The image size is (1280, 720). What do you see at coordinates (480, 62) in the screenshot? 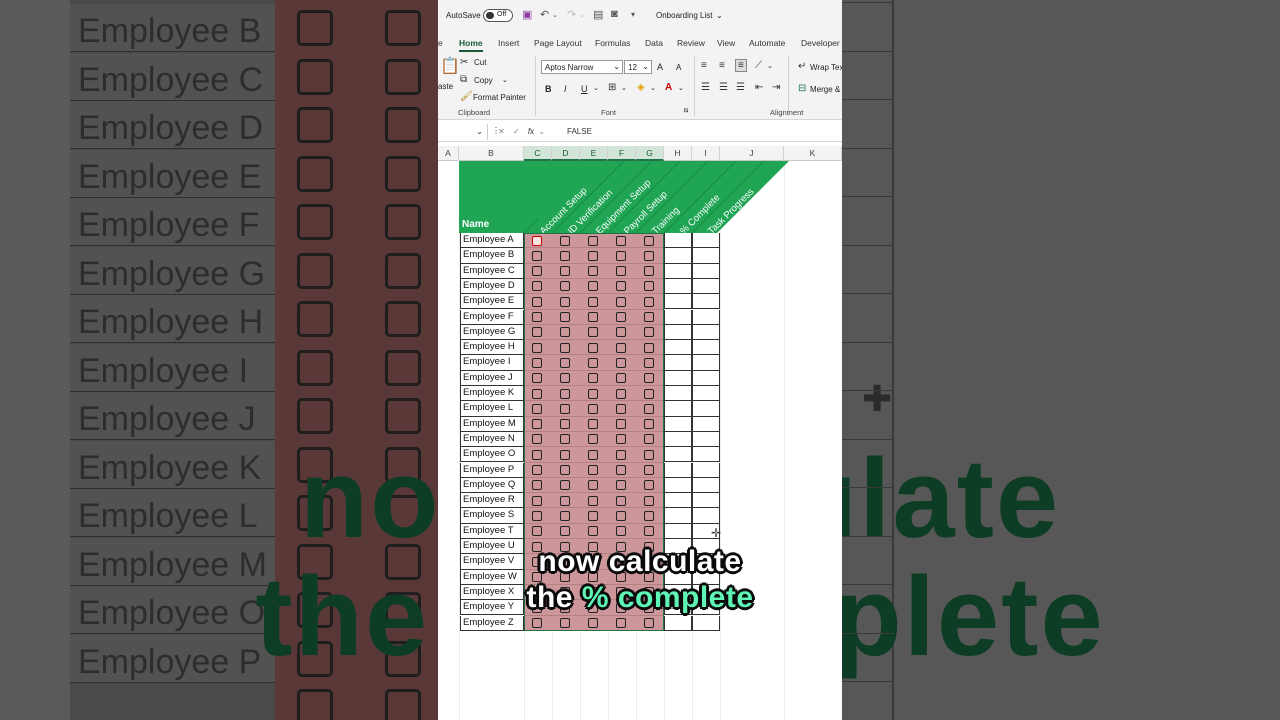
I see `cut-button: Cut` at bounding box center [480, 62].